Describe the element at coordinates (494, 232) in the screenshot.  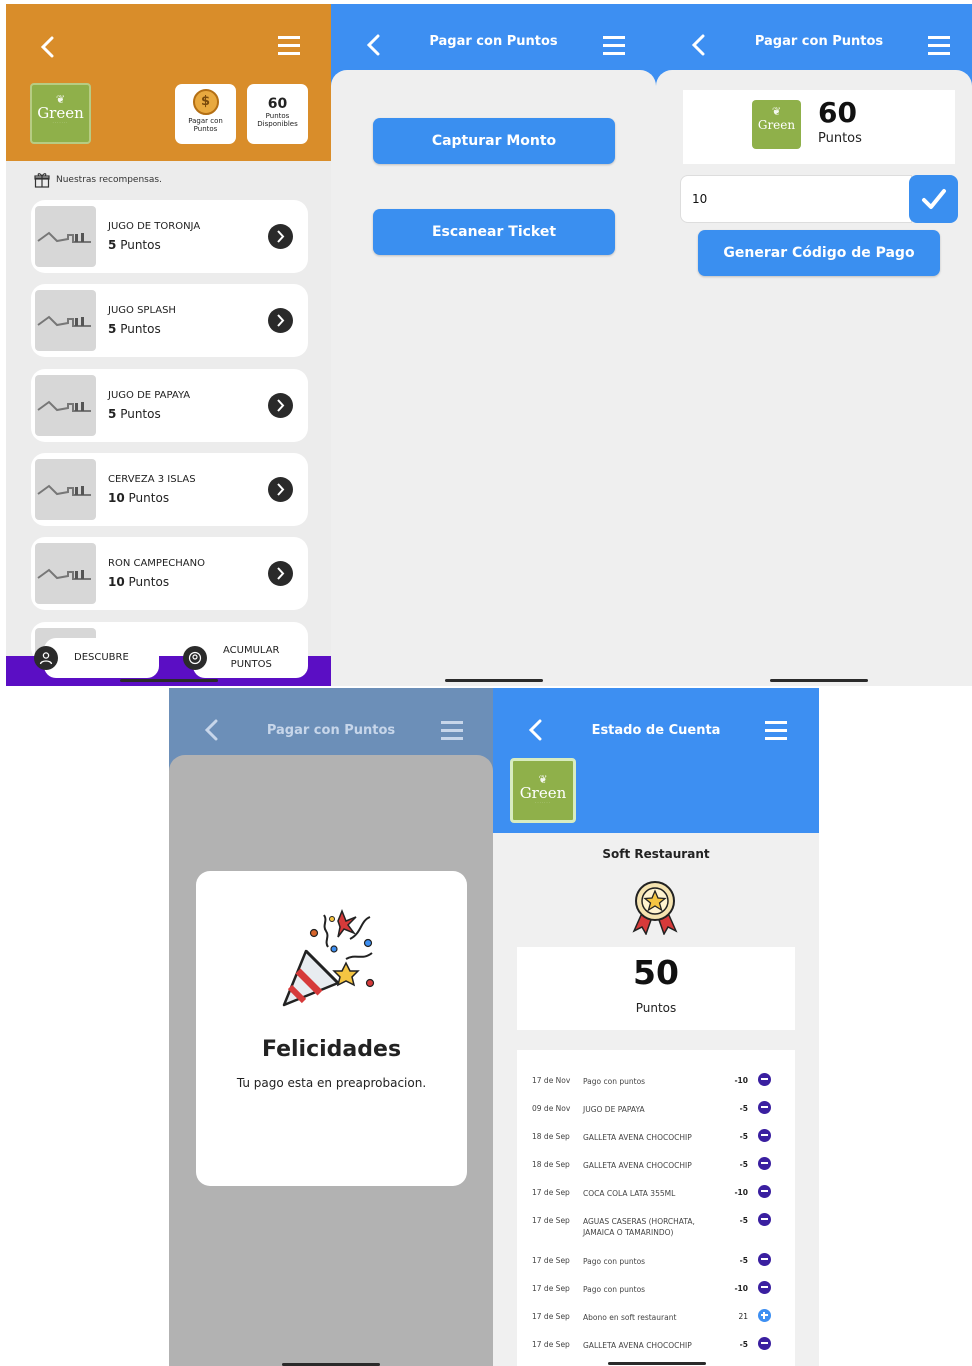
I see `scan-ticket-button: Escanear Ticket` at that location.